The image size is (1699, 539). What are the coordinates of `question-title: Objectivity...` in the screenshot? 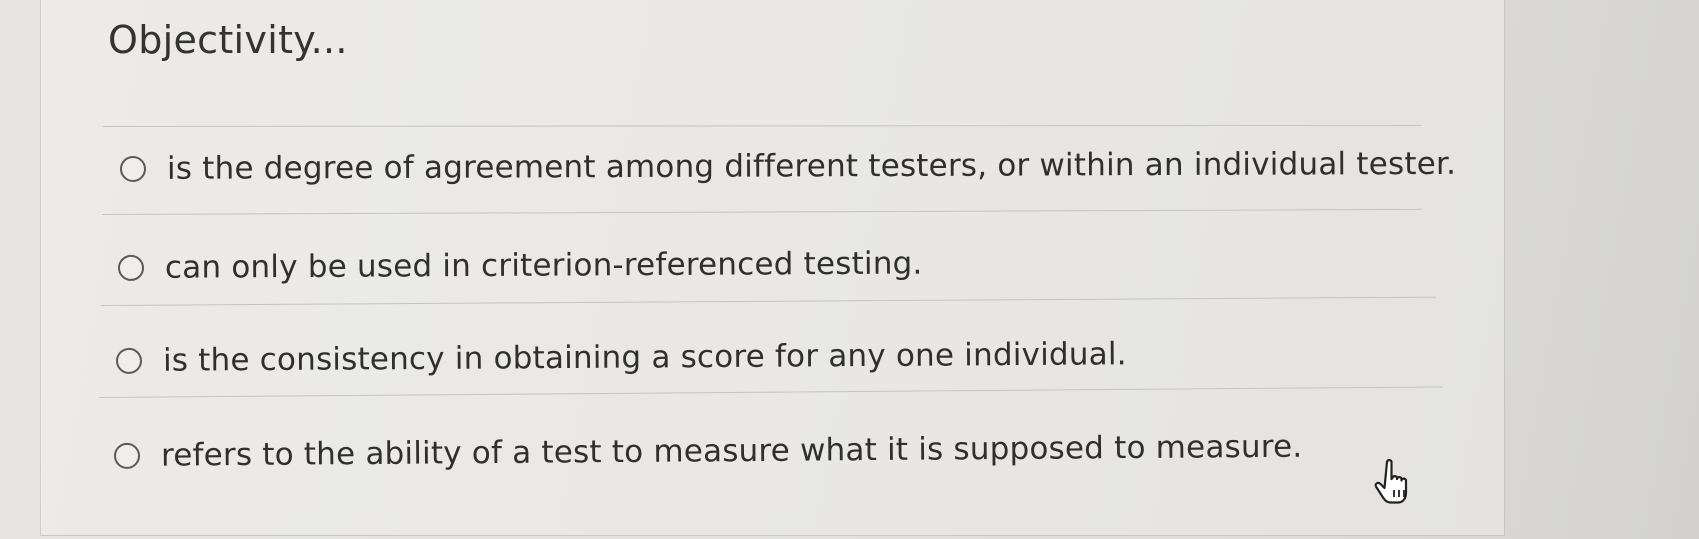 It's located at (228, 40).